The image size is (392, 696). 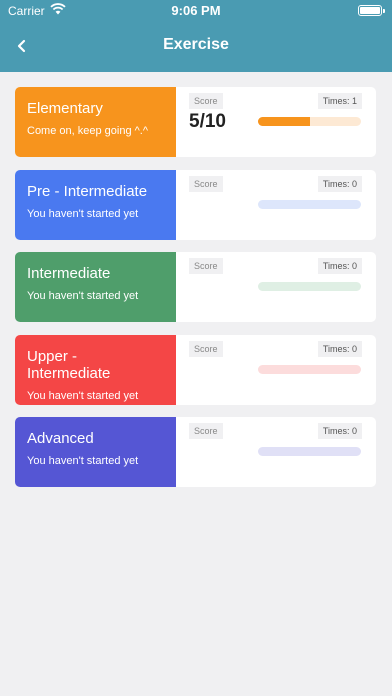 What do you see at coordinates (87, 191) in the screenshot?
I see `level-name: Pre - Intermediate` at bounding box center [87, 191].